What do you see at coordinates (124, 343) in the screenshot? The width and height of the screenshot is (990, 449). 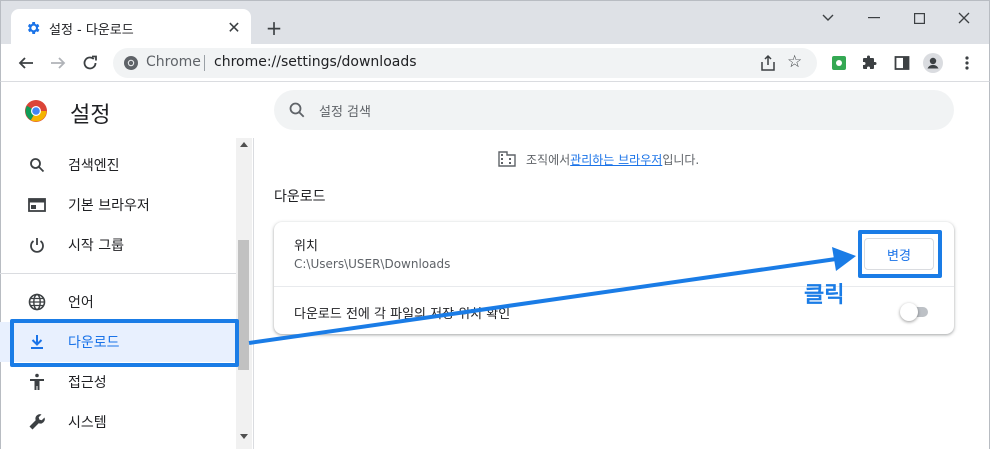 I see `downloads-highlight-annotation` at bounding box center [124, 343].